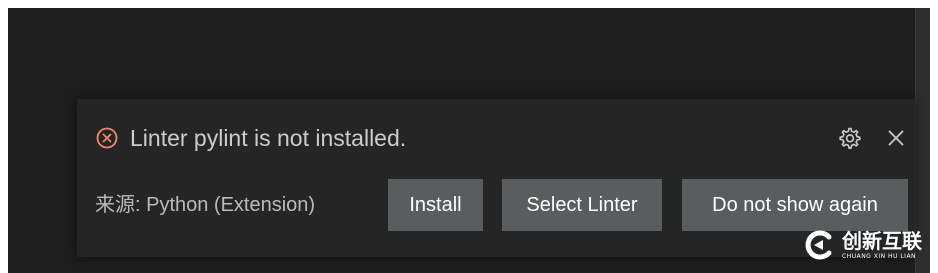 The height and width of the screenshot is (273, 938). Describe the element at coordinates (879, 256) in the screenshot. I see `watermark-subtext: CHUANG XIN HU LIAN` at that location.